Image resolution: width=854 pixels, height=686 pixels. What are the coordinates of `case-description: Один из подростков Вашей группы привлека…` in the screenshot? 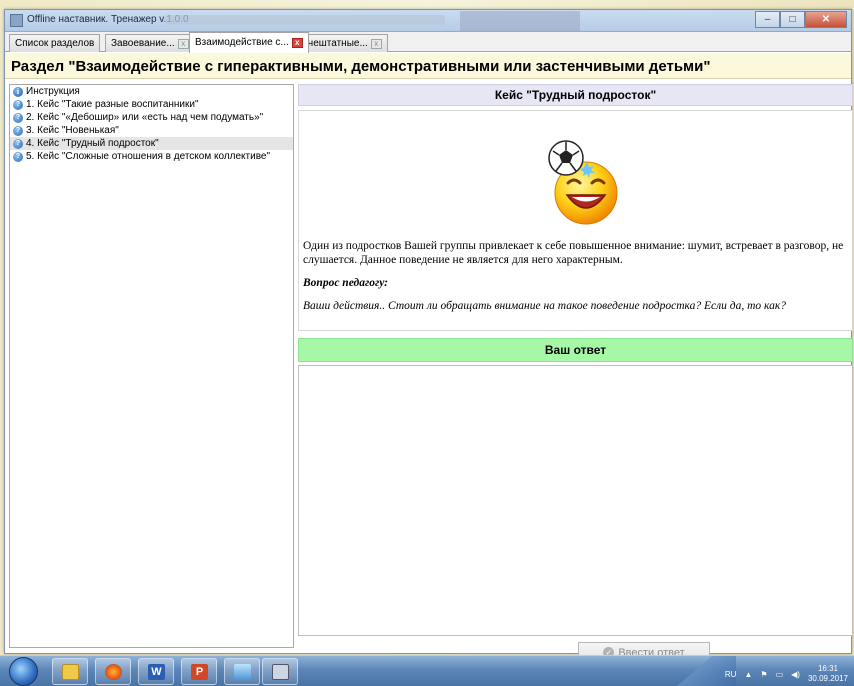 It's located at (573, 253).